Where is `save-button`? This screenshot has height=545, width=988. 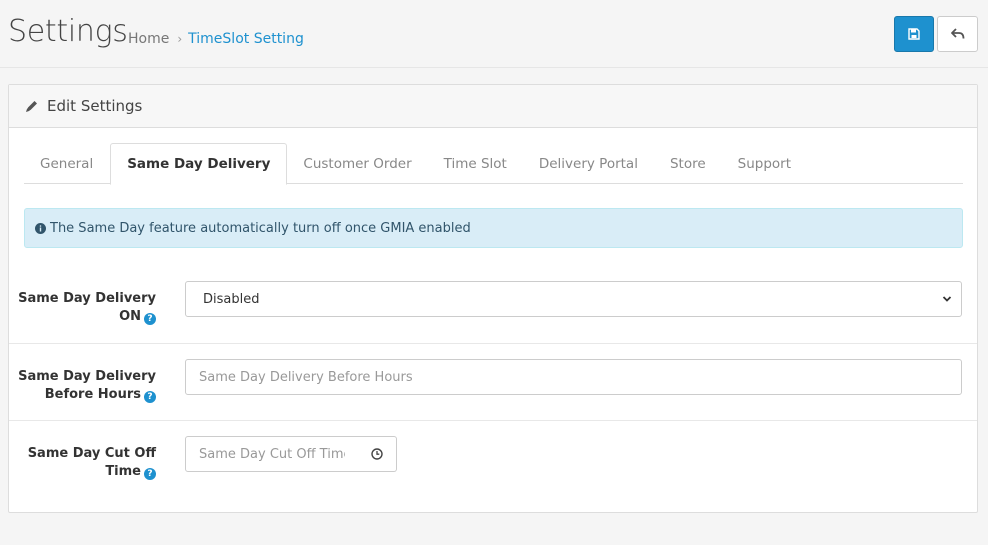 save-button is located at coordinates (914, 34).